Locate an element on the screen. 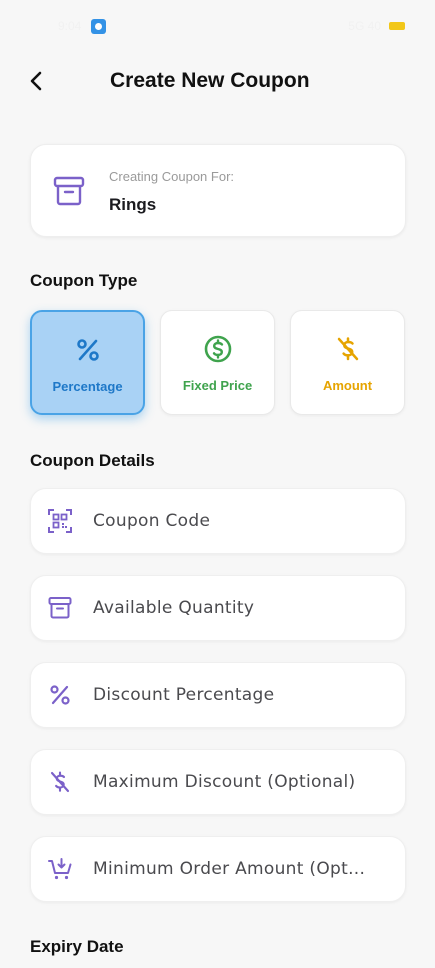 Image resolution: width=435 pixels, height=968 pixels. type-option-label: Percentage is located at coordinates (87, 386).